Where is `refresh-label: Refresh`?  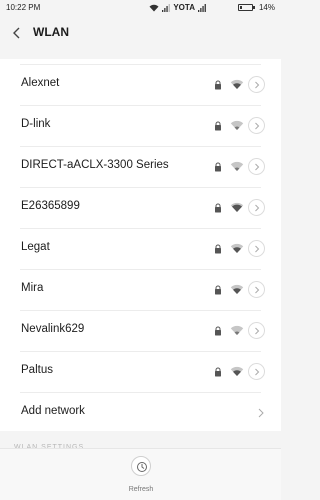
refresh-label: Refresh is located at coordinates (141, 489).